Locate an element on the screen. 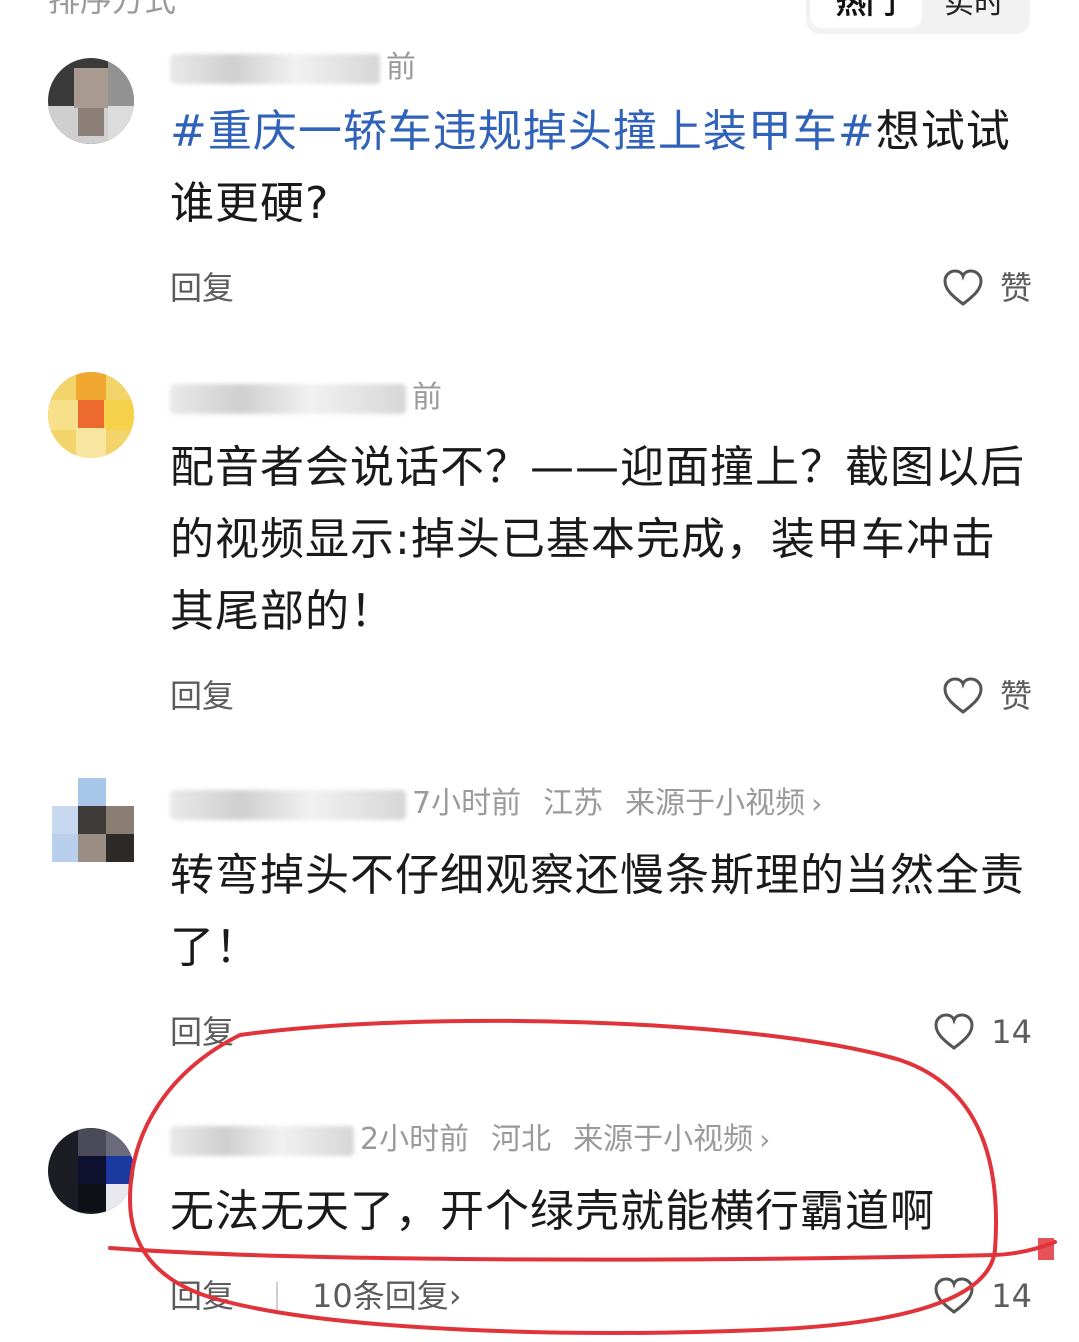  sort-label: 排序方式 is located at coordinates (112, 9).